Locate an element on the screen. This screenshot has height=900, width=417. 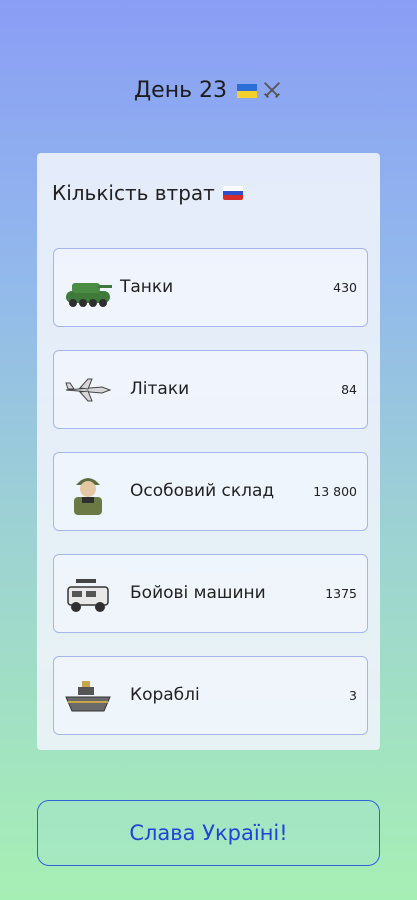
tank-icon is located at coordinates (89, 295).